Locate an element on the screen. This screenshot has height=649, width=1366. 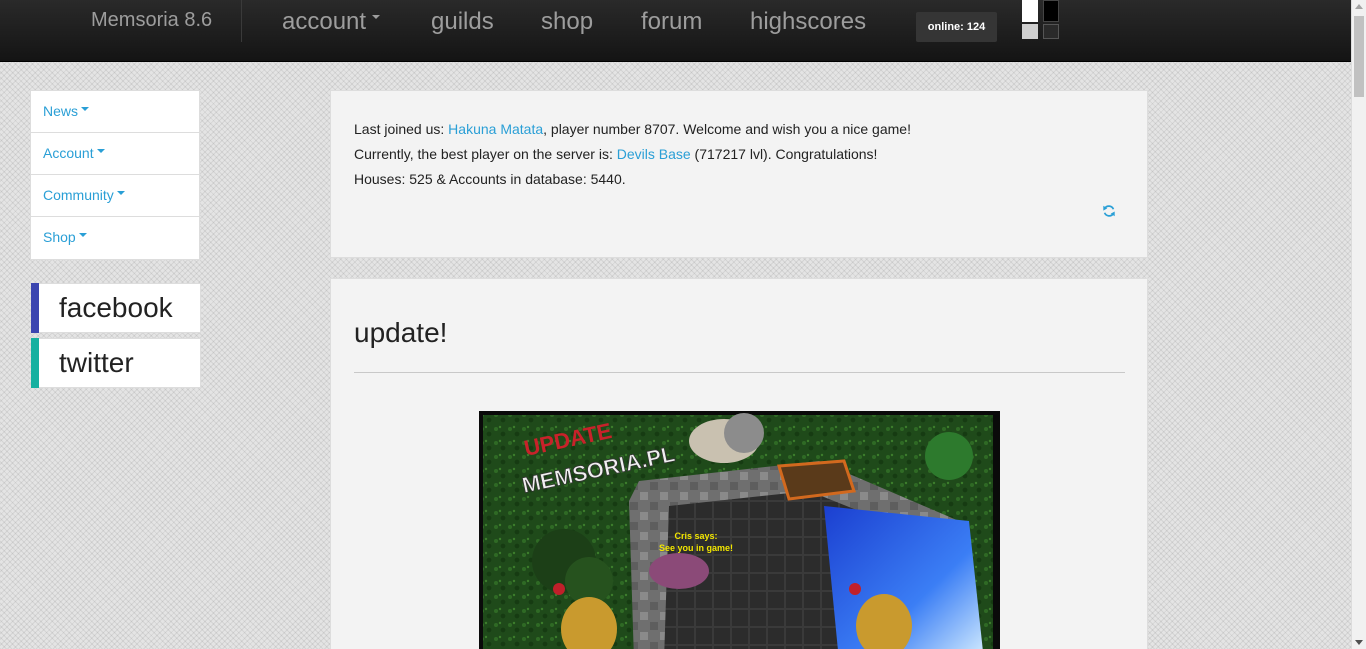
last-joined-player-link: Hakuna Matata is located at coordinates (495, 129).